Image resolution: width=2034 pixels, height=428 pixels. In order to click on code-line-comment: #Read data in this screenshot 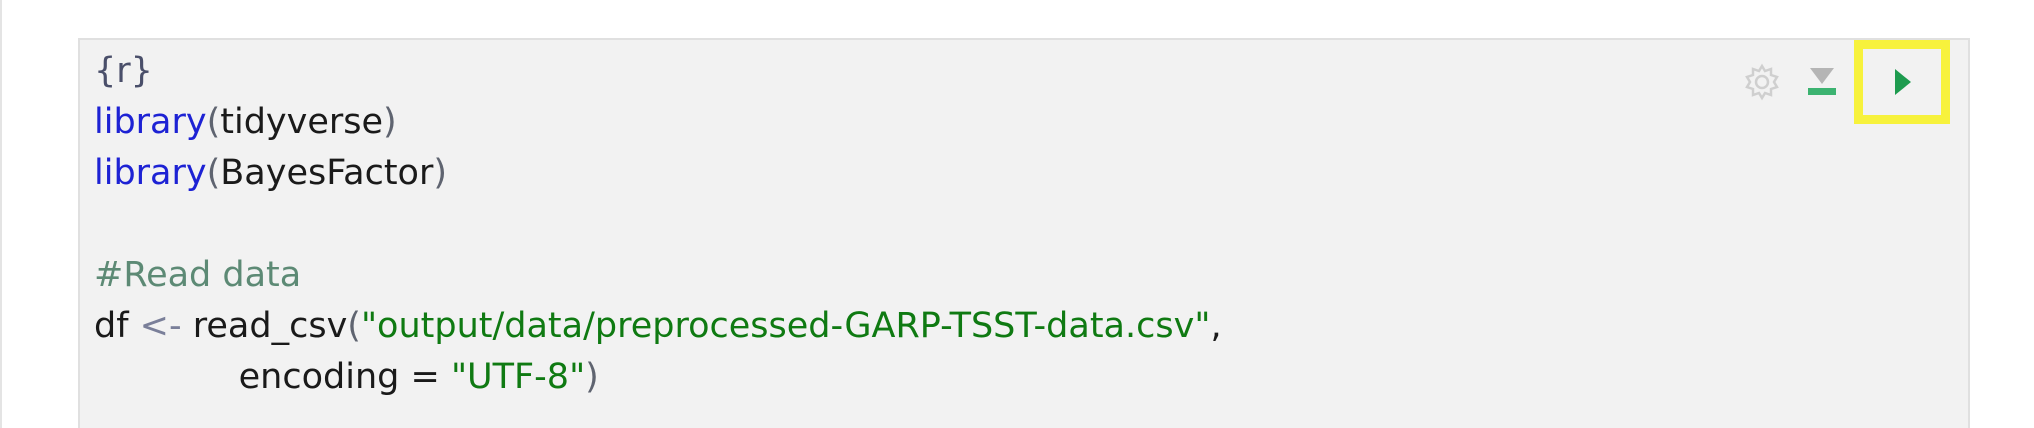, I will do `click(198, 275)`.